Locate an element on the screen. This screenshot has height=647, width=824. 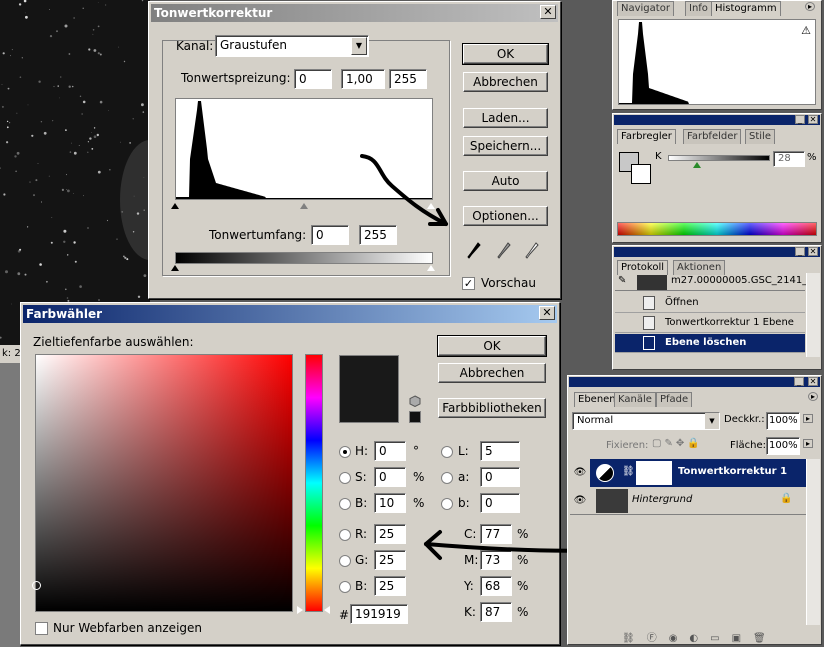
history-panel-header is located at coordinates (717, 252).